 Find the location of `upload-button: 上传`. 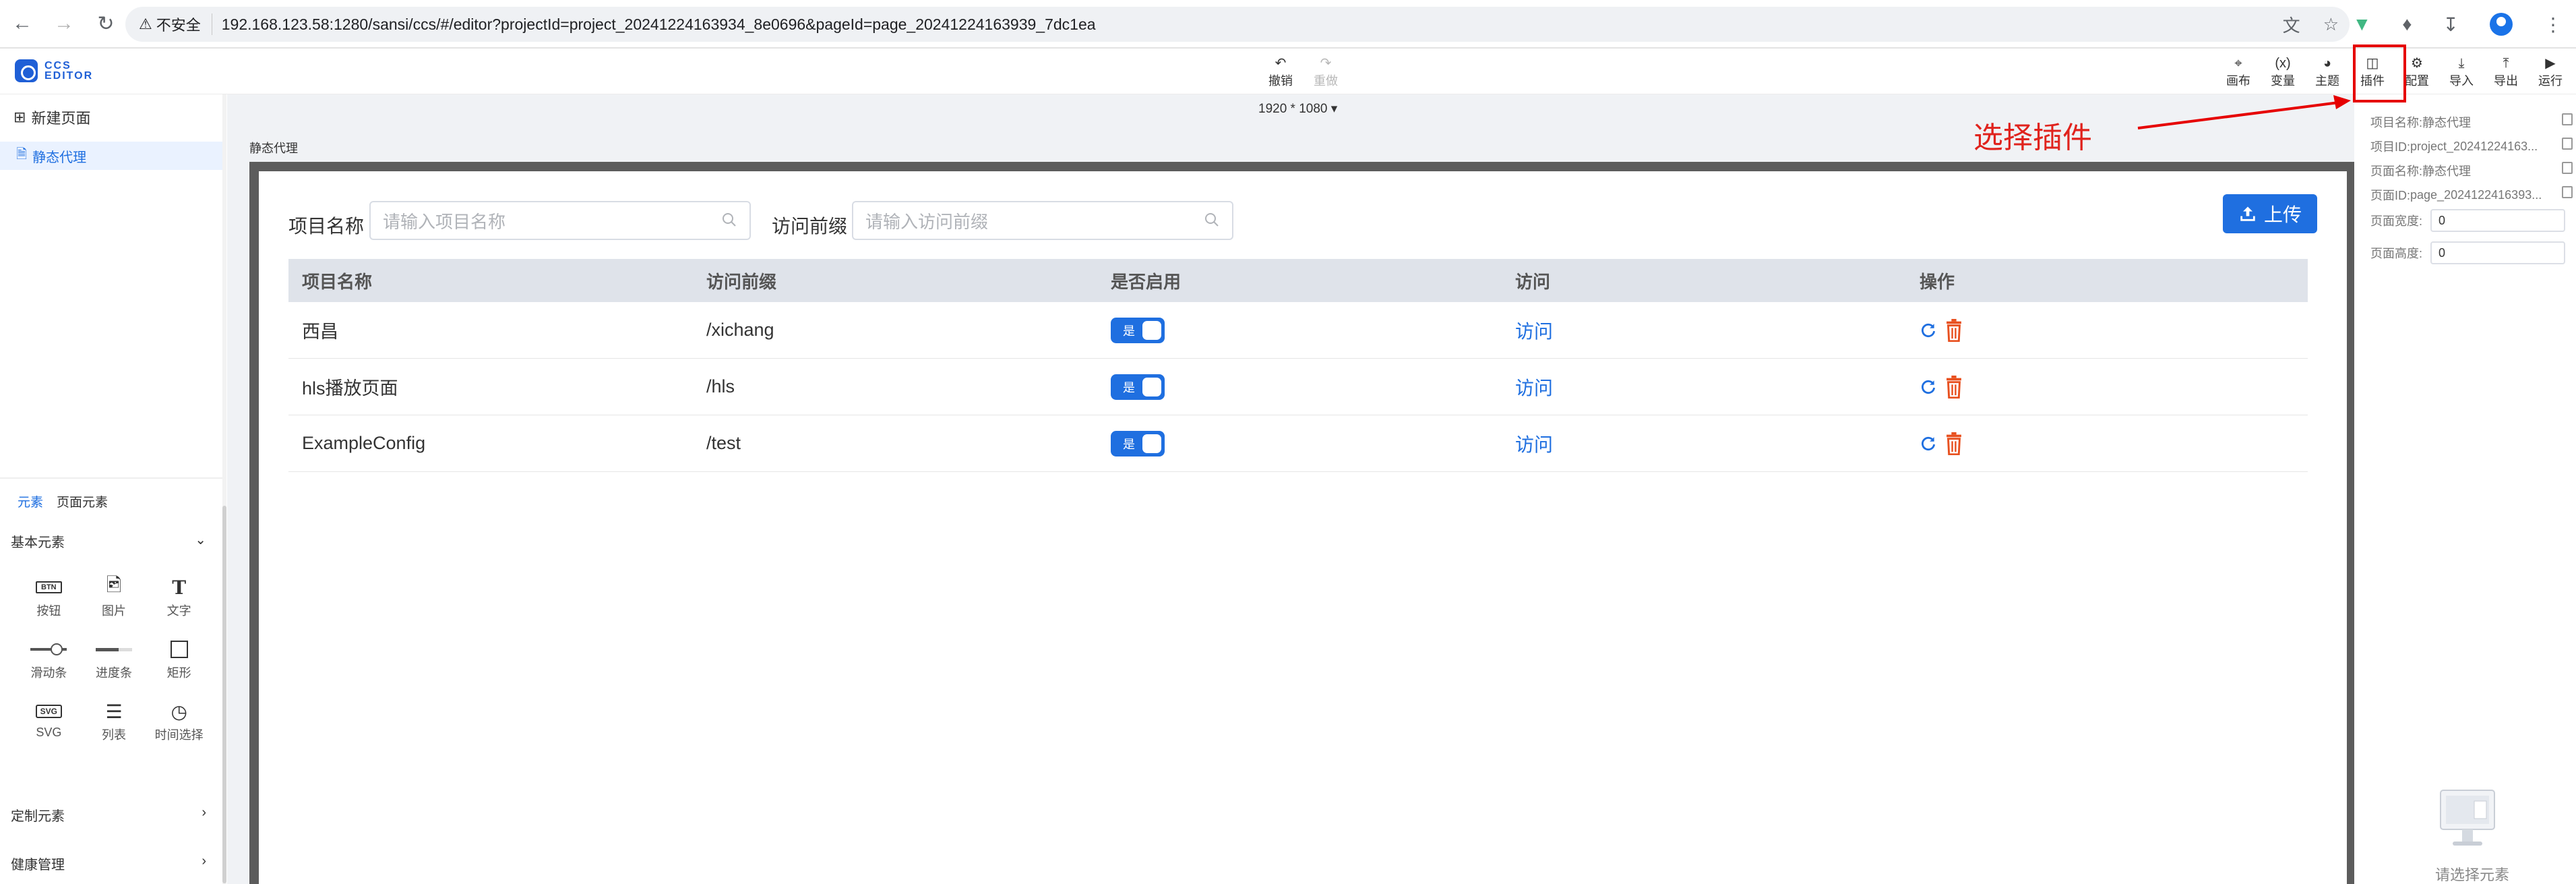

upload-button: 上传 is located at coordinates (2270, 214).